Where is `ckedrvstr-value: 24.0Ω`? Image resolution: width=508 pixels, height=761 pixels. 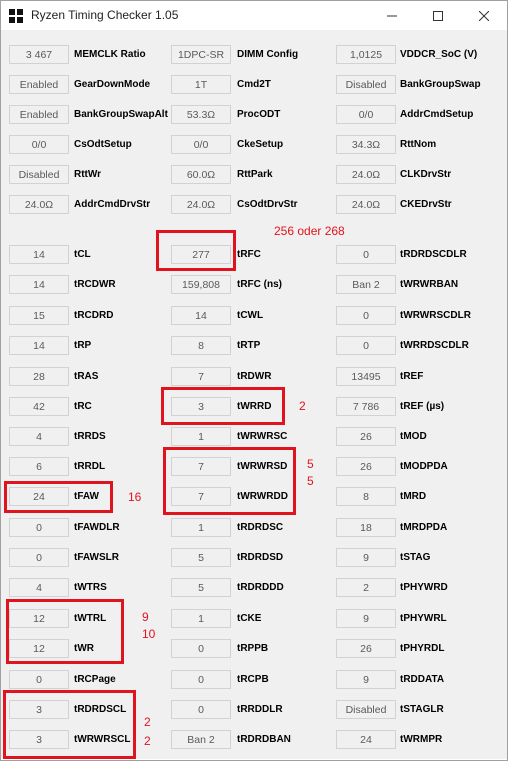
ckedrvstr-value: 24.0Ω is located at coordinates (366, 204).